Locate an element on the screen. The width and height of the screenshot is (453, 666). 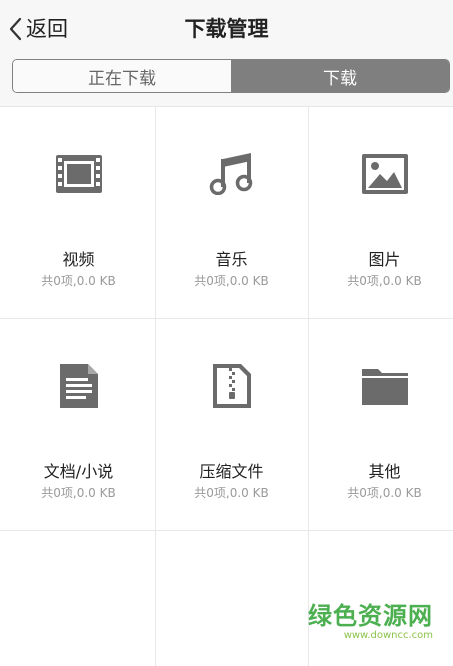
category-label: 文档/小说 is located at coordinates (78, 471).